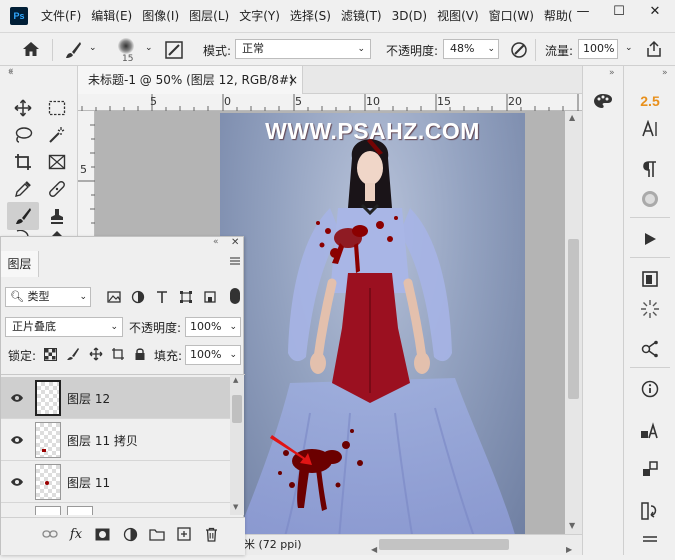  What do you see at coordinates (73, 354) in the screenshot?
I see `lock-image-pixels-icon` at bounding box center [73, 354].